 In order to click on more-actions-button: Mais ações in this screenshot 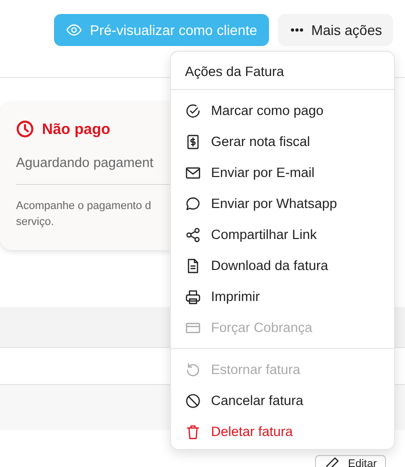, I will do `click(335, 30)`.